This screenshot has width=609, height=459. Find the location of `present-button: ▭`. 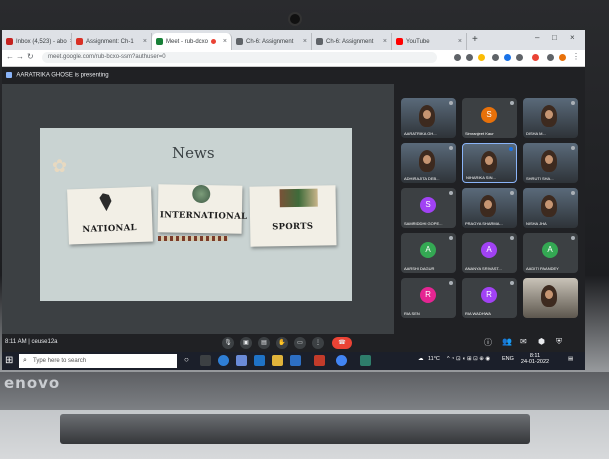

present-button: ▭ is located at coordinates (300, 343).